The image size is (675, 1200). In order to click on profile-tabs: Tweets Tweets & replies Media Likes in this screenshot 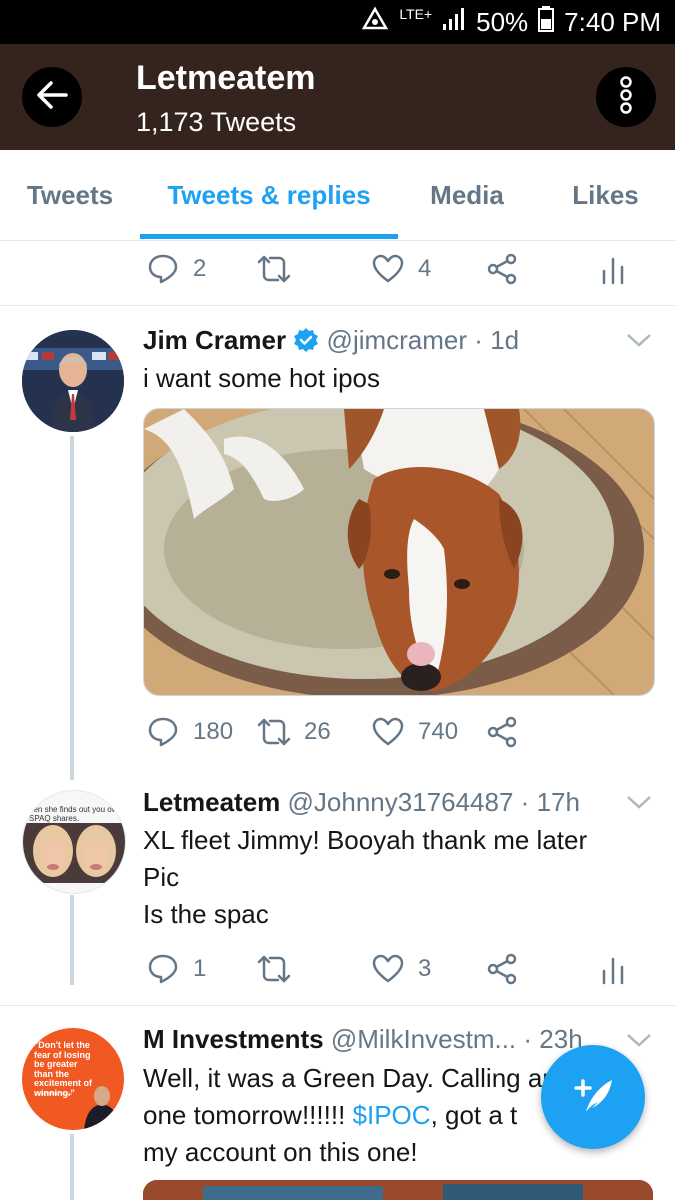, I will do `click(337, 195)`.